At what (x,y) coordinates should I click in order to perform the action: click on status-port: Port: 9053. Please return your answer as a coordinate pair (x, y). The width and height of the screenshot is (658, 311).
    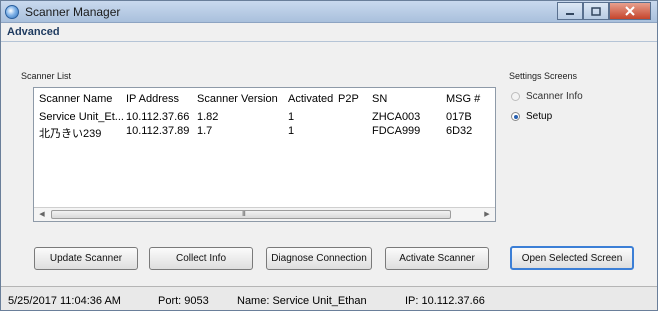
    Looking at the image, I should click on (183, 301).